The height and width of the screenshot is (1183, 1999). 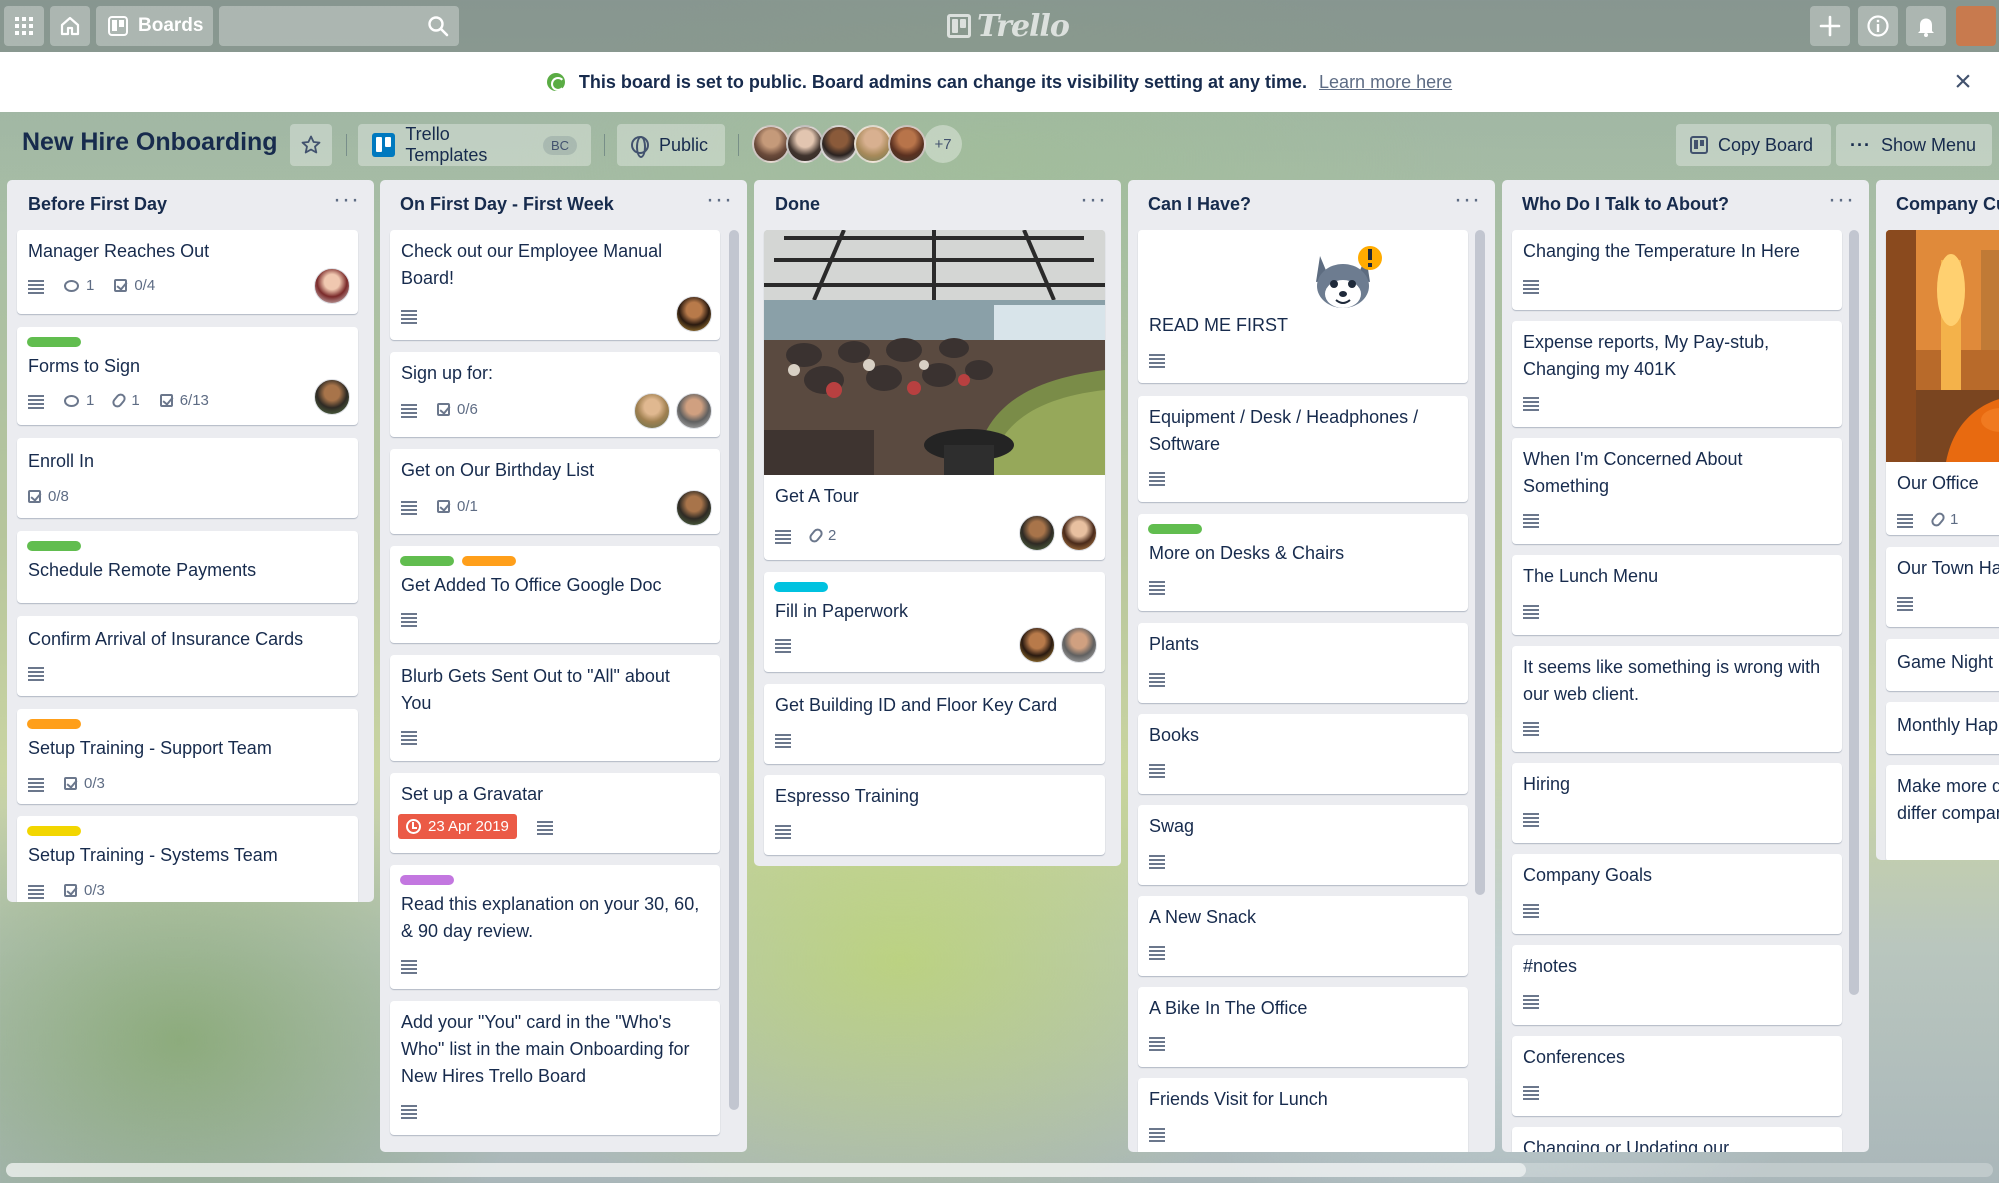 What do you see at coordinates (187, 376) in the screenshot?
I see `card: Forms to Sign 1 1 6/13` at bounding box center [187, 376].